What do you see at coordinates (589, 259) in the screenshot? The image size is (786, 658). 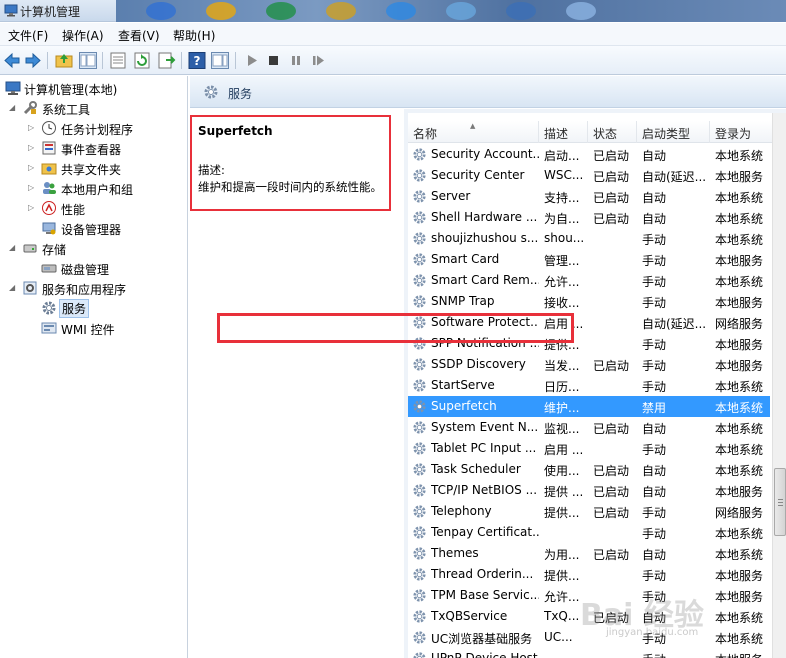 I see `table-row: Smart Card 管理... 手动 本地服务` at bounding box center [589, 259].